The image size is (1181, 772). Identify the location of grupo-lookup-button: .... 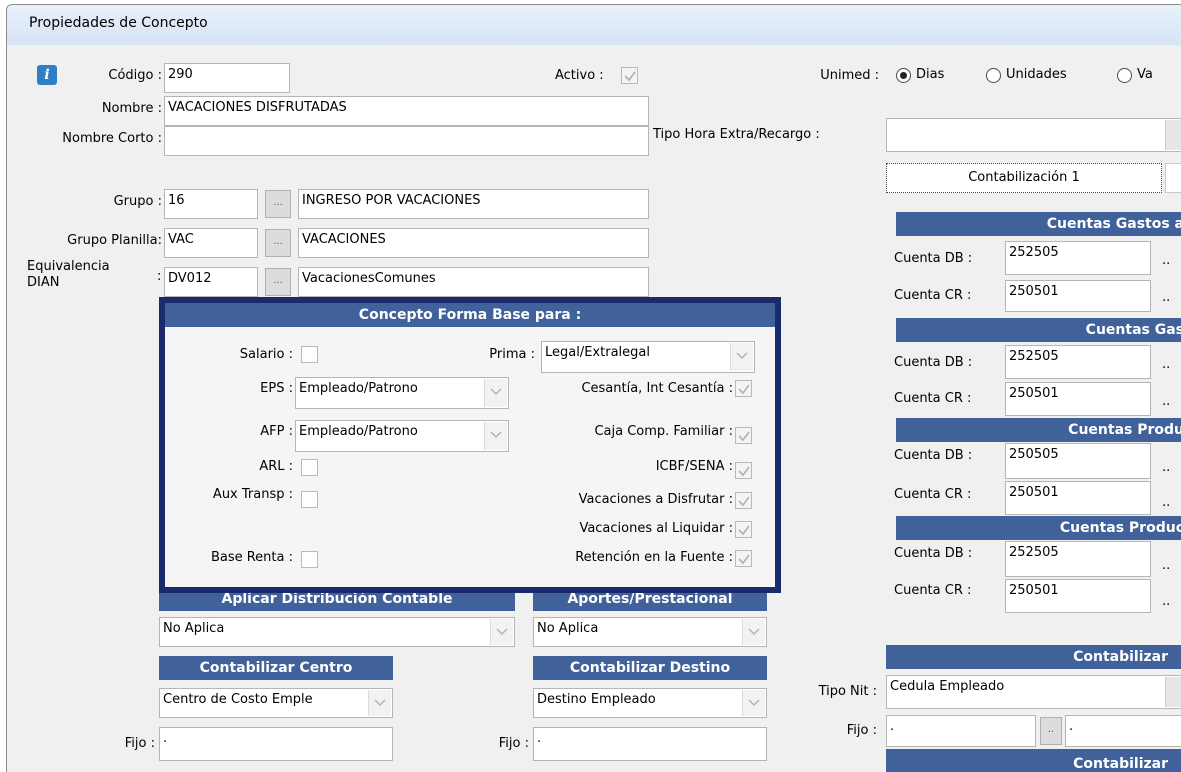
(278, 204).